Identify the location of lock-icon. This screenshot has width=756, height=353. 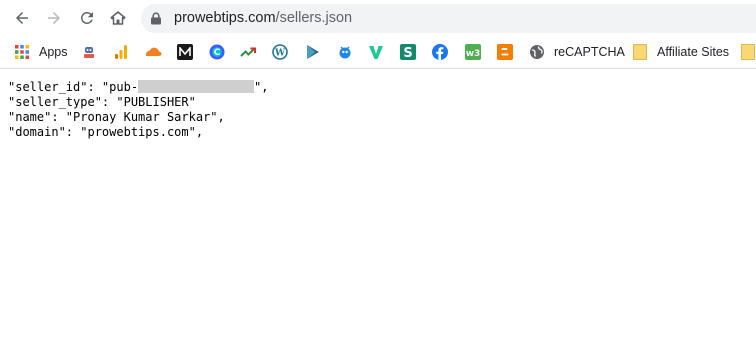
(156, 18).